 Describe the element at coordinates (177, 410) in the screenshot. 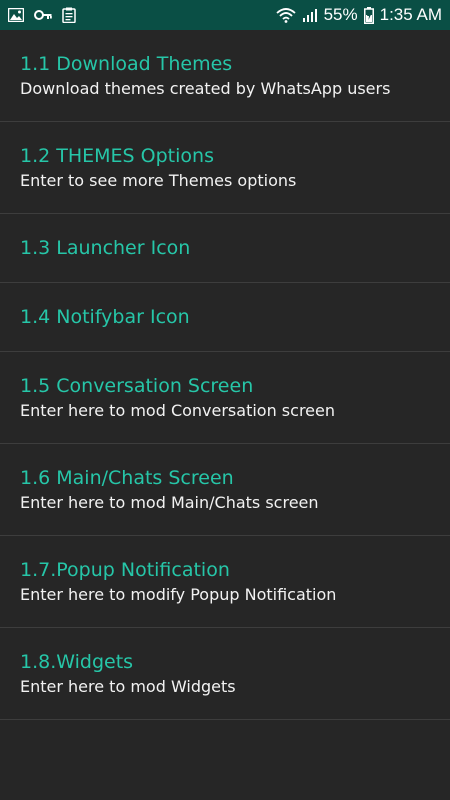

I see `menu-item-subtitle: Enter here to mod Conversation screen` at that location.